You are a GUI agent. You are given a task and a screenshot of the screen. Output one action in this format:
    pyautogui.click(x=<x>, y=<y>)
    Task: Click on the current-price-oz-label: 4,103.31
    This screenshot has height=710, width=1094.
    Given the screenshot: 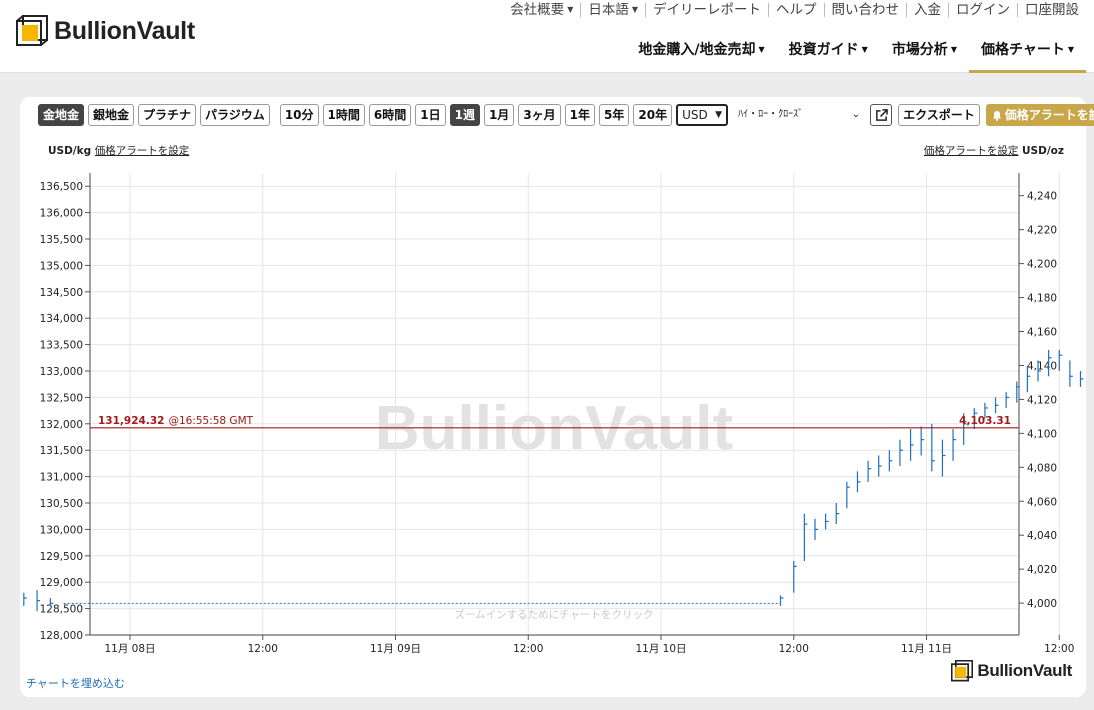 What is the action you would take?
    pyautogui.click(x=985, y=421)
    